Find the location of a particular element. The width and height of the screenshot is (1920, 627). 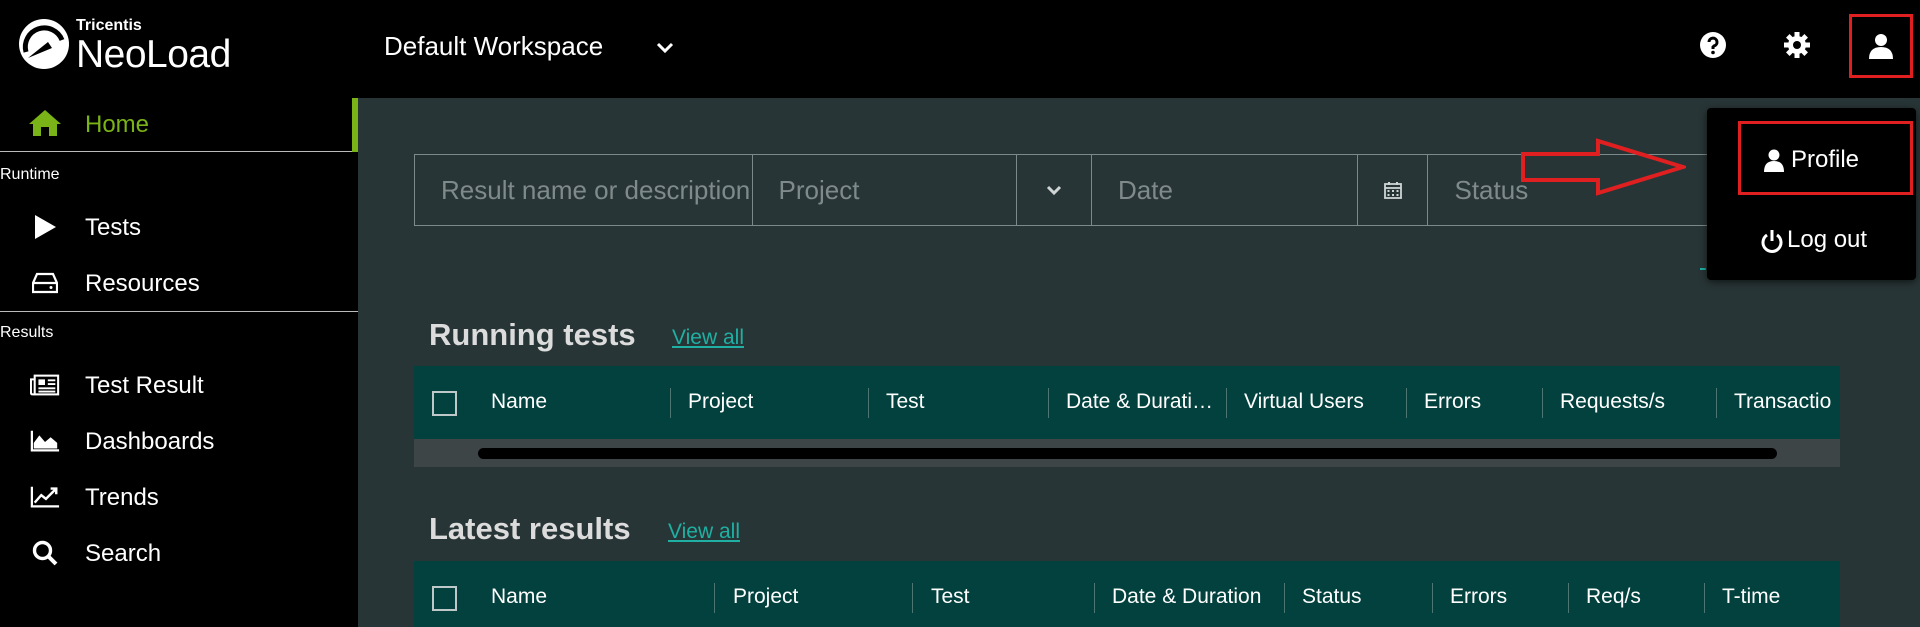

project-select: Project is located at coordinates (885, 190).